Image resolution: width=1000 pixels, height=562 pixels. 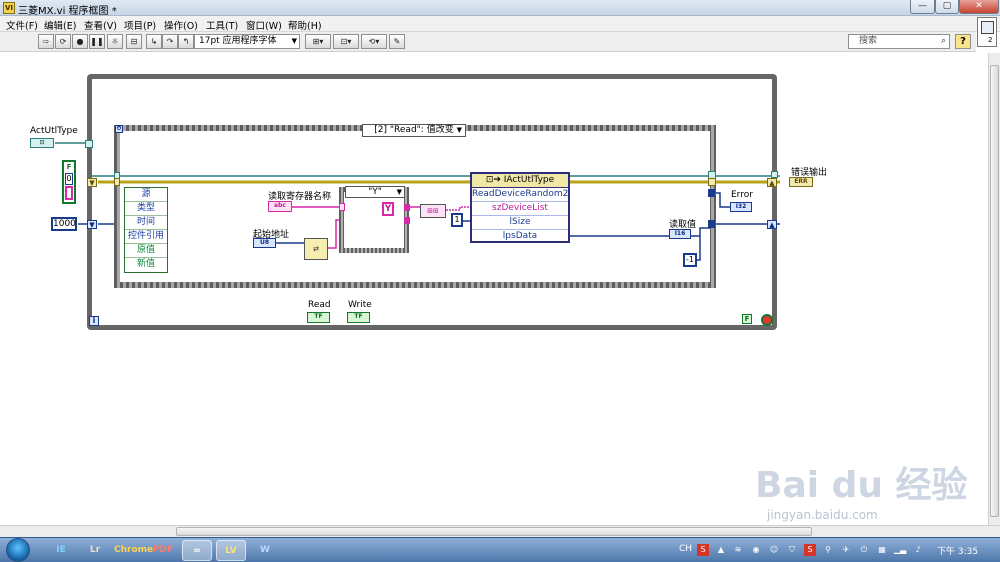 What do you see at coordinates (772, 182) in the screenshot?
I see `error-shift-register-right: ▲` at bounding box center [772, 182].